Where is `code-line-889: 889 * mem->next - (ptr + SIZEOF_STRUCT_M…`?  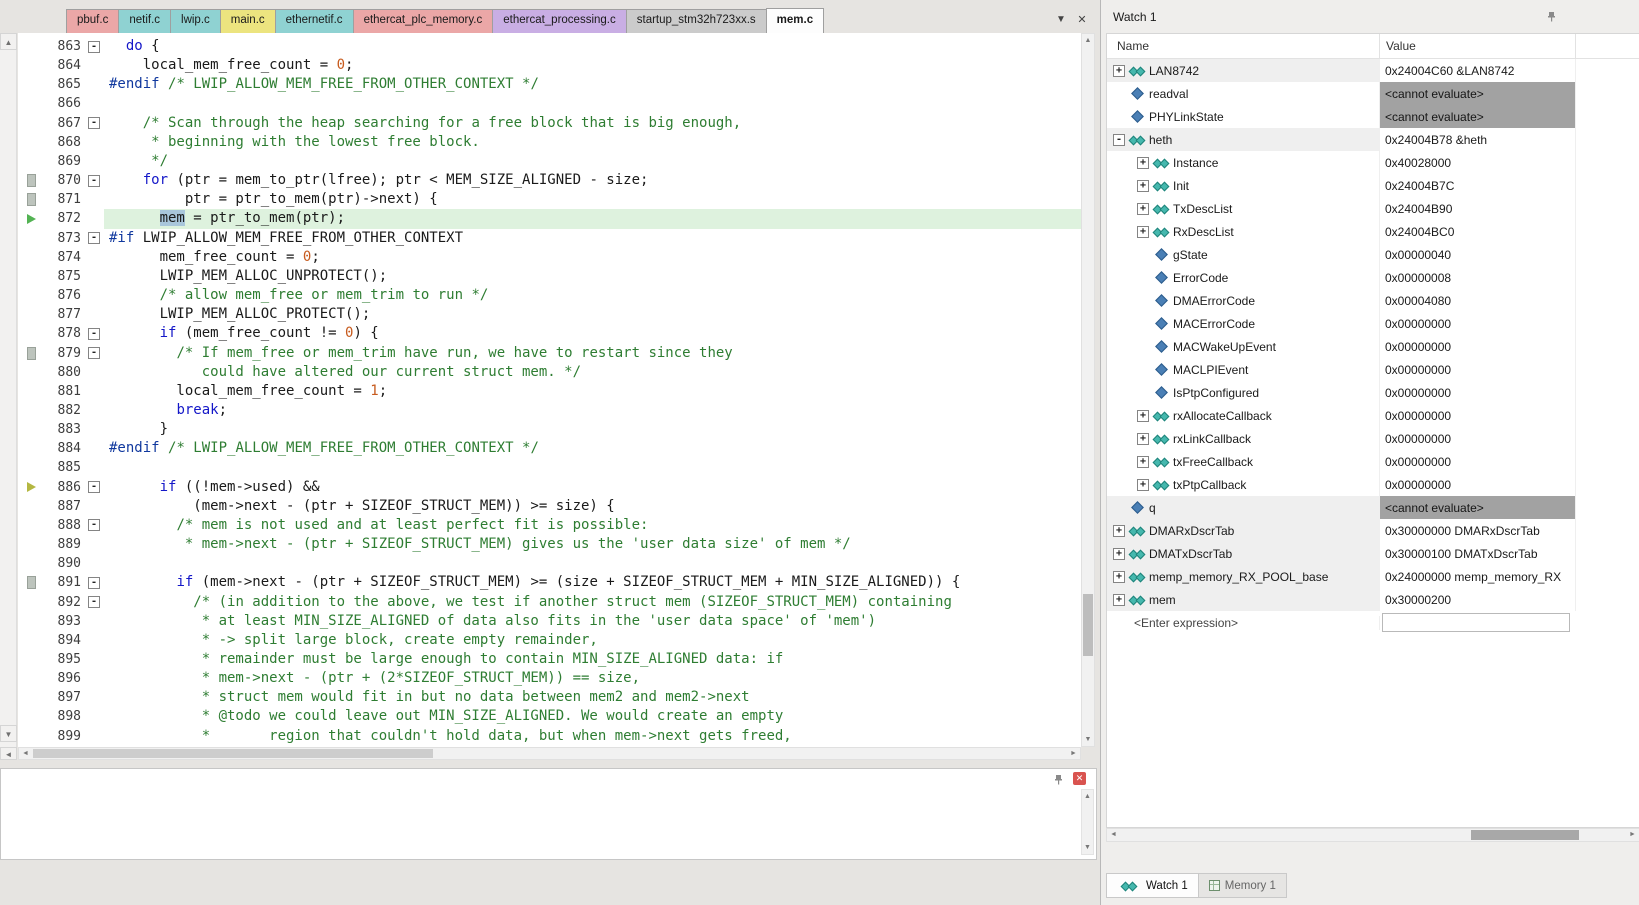
code-line-889: 889 * mem->next - (ptr + SIZEOF_STRUCT_M… is located at coordinates (549, 544).